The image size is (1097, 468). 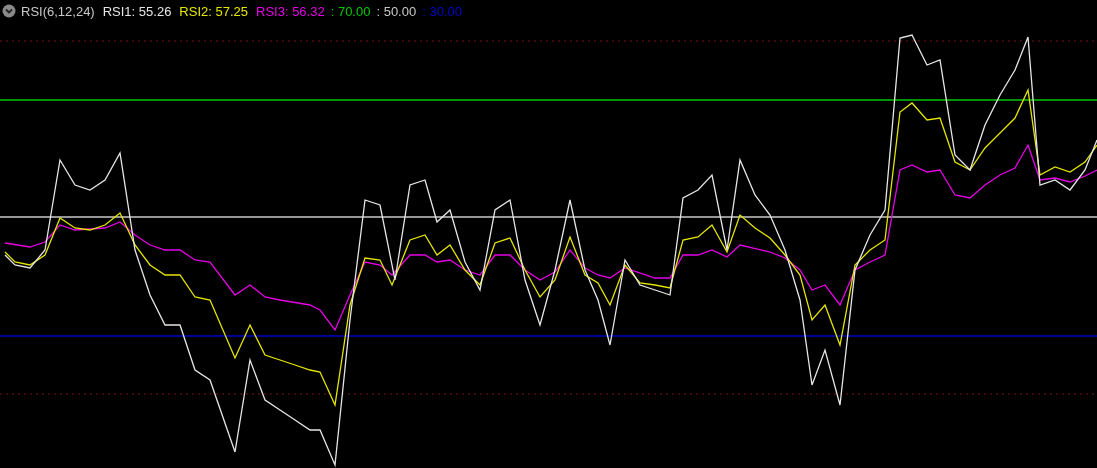 What do you see at coordinates (442, 11) in the screenshot?
I see `level-value: : 30.00` at bounding box center [442, 11].